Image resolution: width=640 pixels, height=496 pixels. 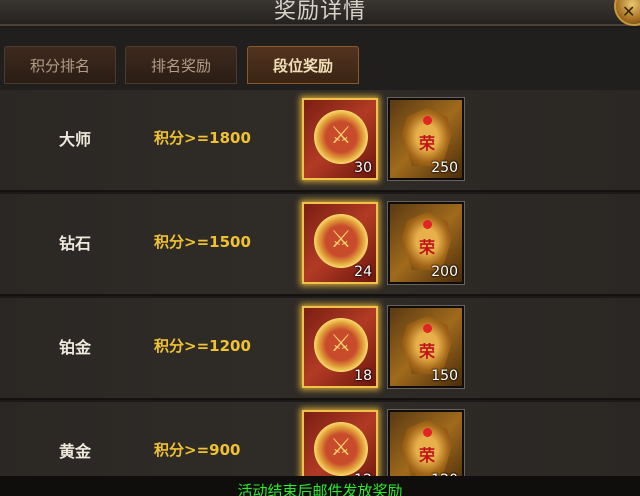 I want to click on item-count: 250, so click(x=444, y=168).